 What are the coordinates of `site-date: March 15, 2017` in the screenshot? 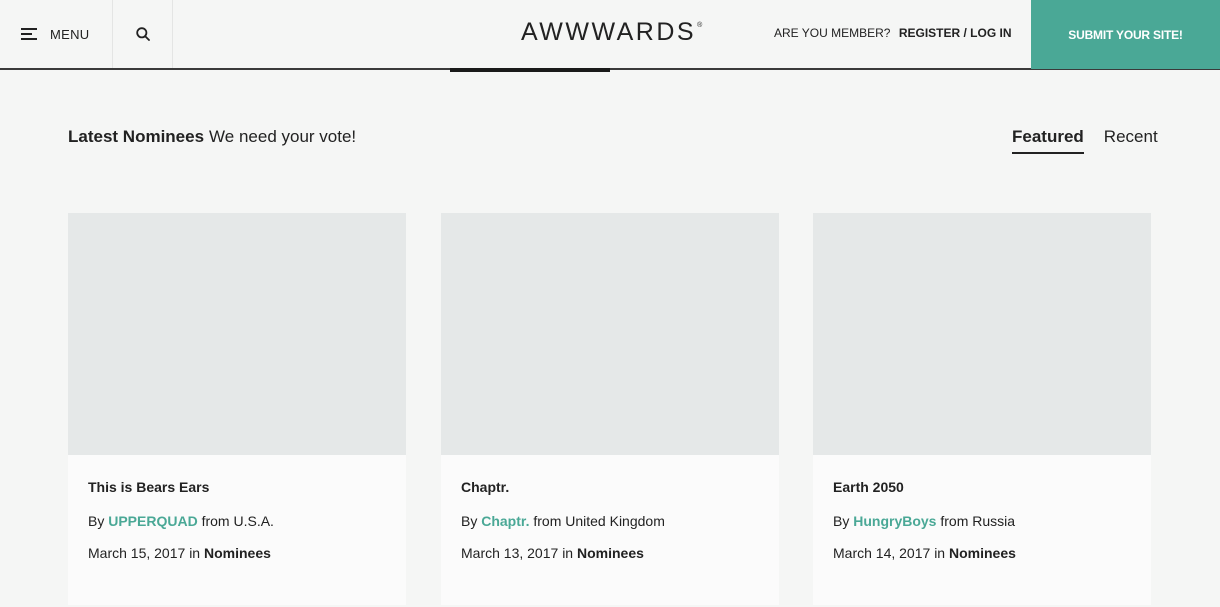 It's located at (137, 553).